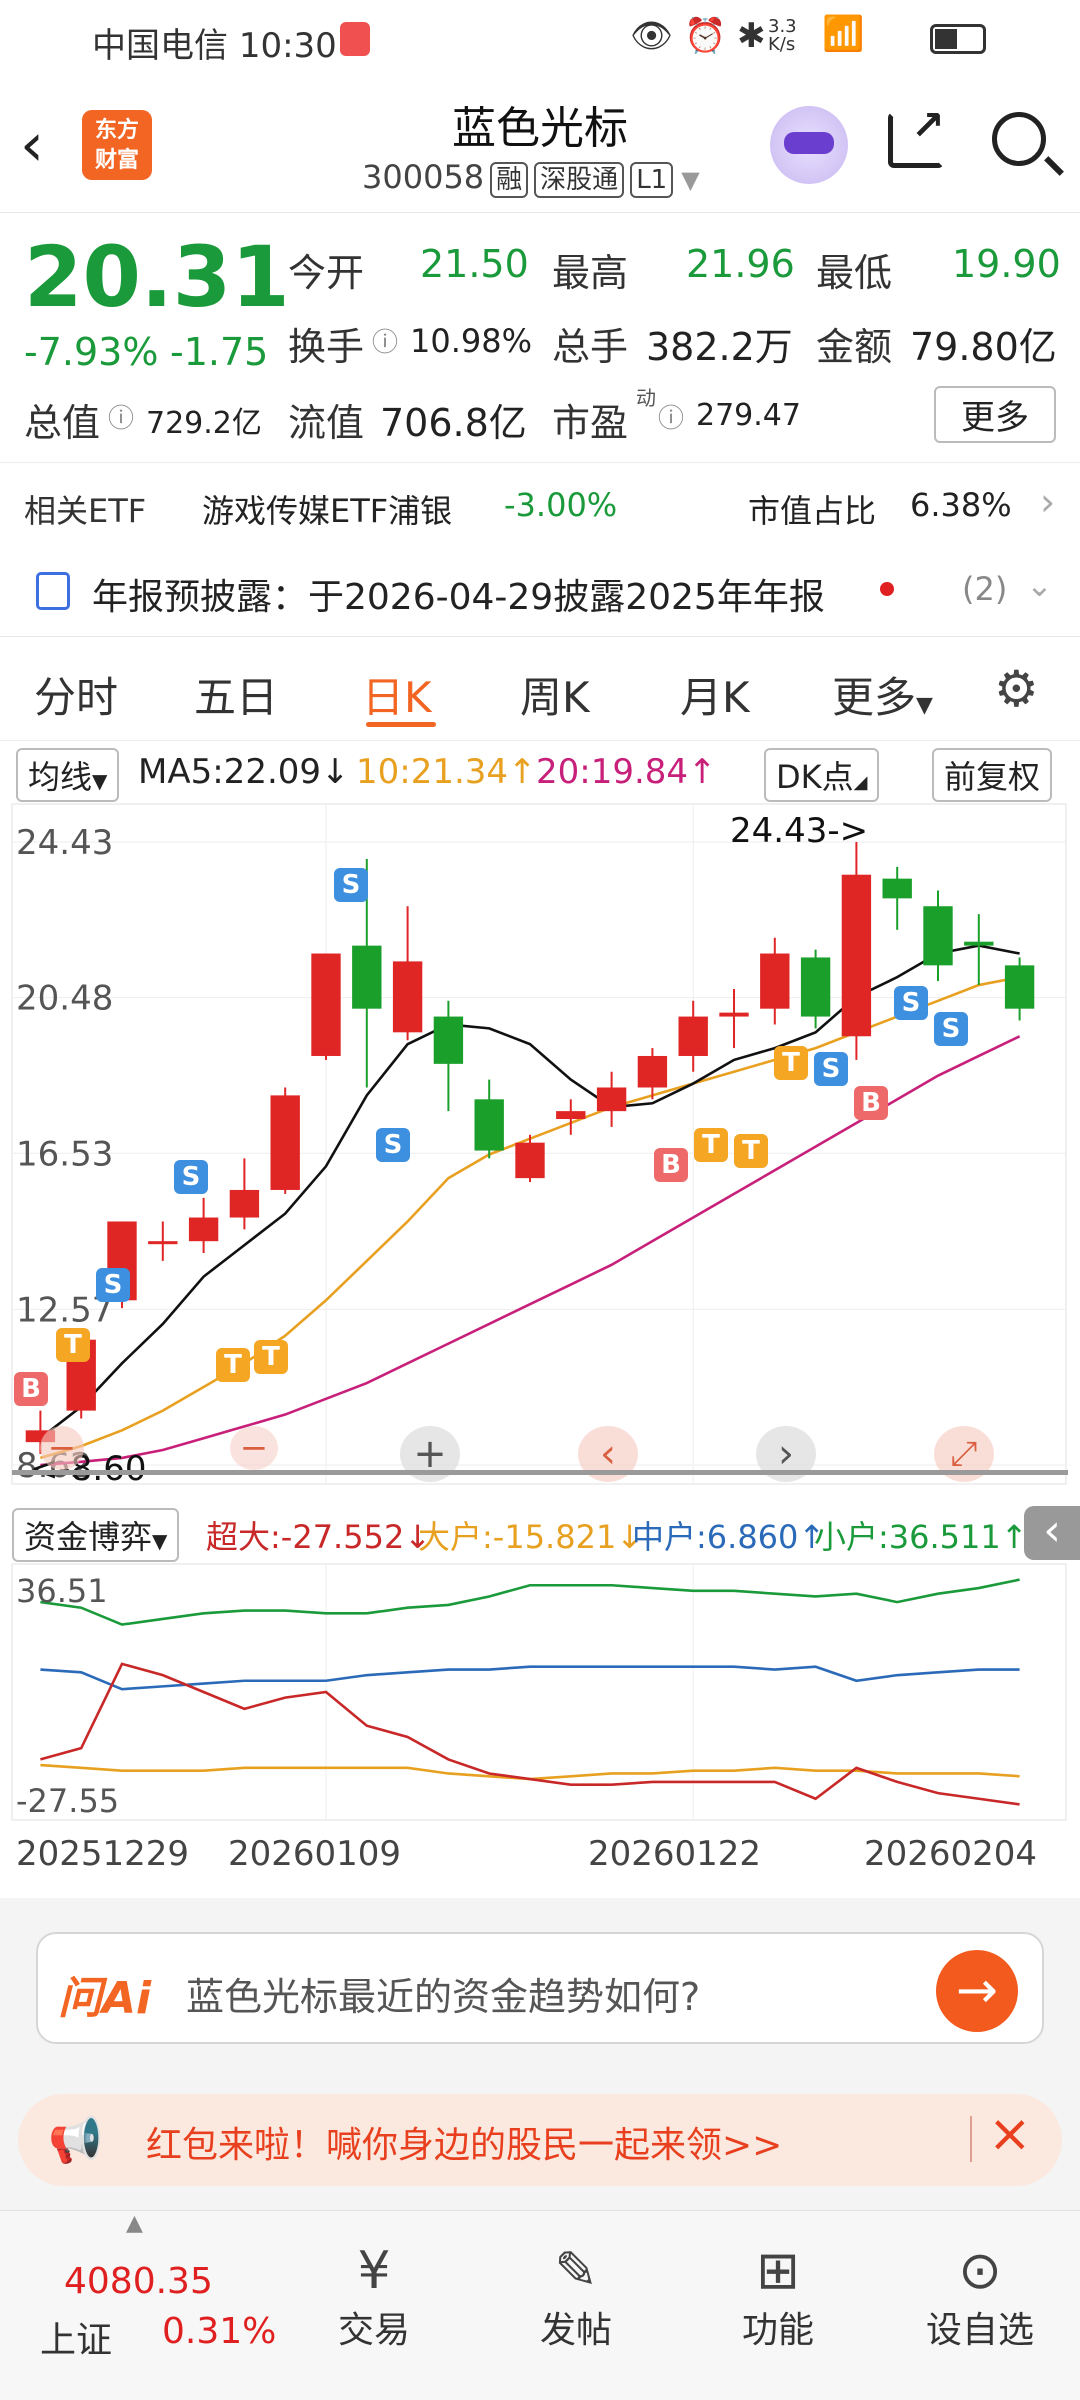 The image size is (1080, 2400). Describe the element at coordinates (719, 347) in the screenshot. I see `volume-value: 382.2万` at that location.